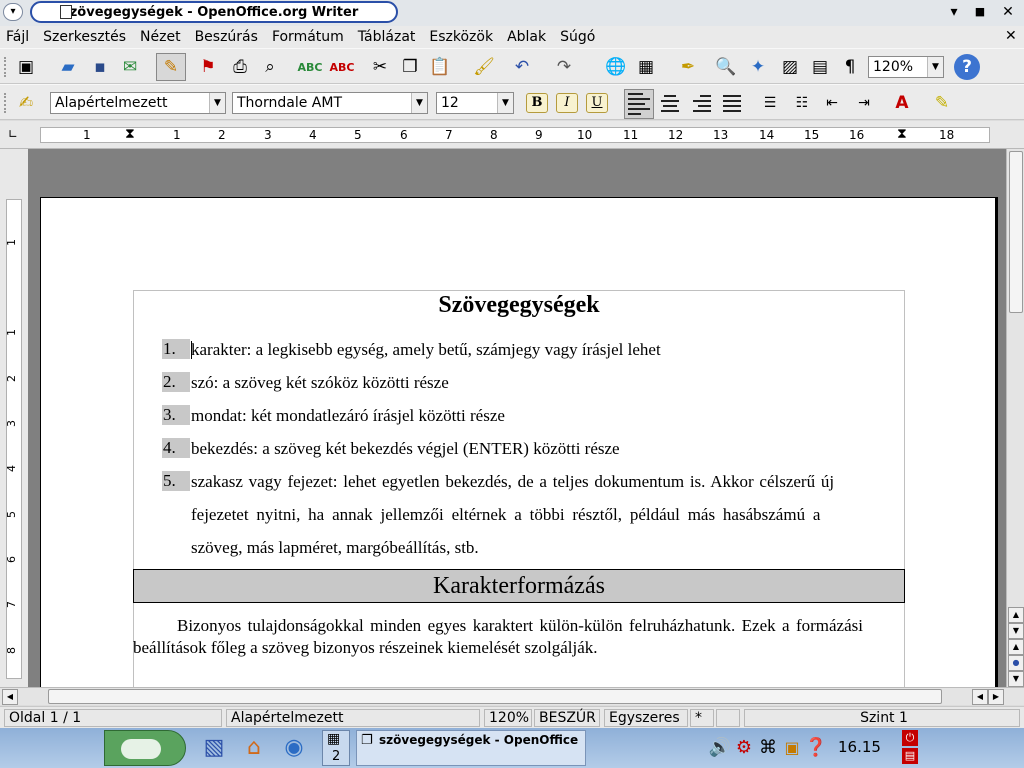  Describe the element at coordinates (380, 67) in the screenshot. I see `cut-icon: ✂` at that location.